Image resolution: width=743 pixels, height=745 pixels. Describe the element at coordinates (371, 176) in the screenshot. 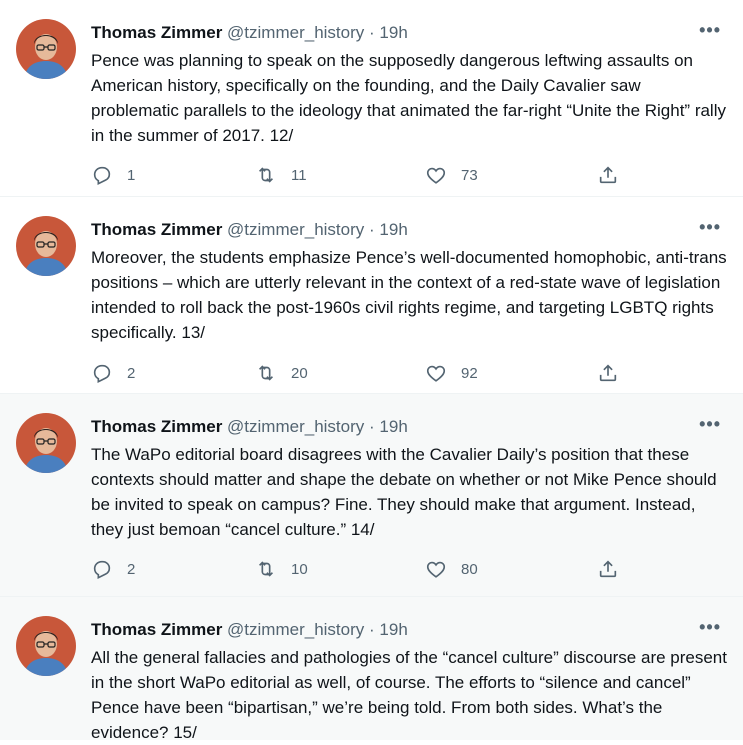

I see `tweet-actions: 1 11 73` at that location.